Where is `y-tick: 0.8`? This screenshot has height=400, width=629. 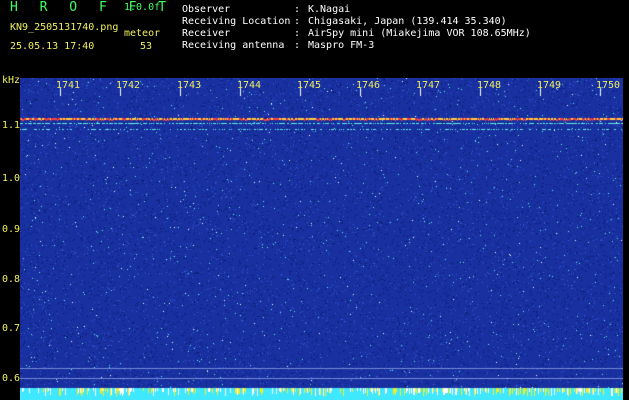 y-tick: 0.8 is located at coordinates (11, 279).